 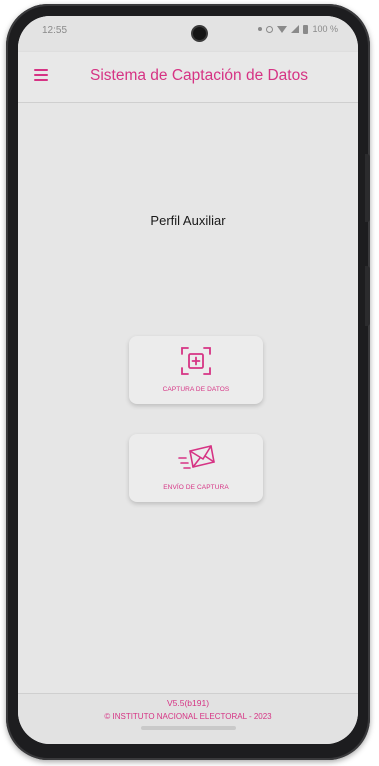 I want to click on ring-icon, so click(x=270, y=29).